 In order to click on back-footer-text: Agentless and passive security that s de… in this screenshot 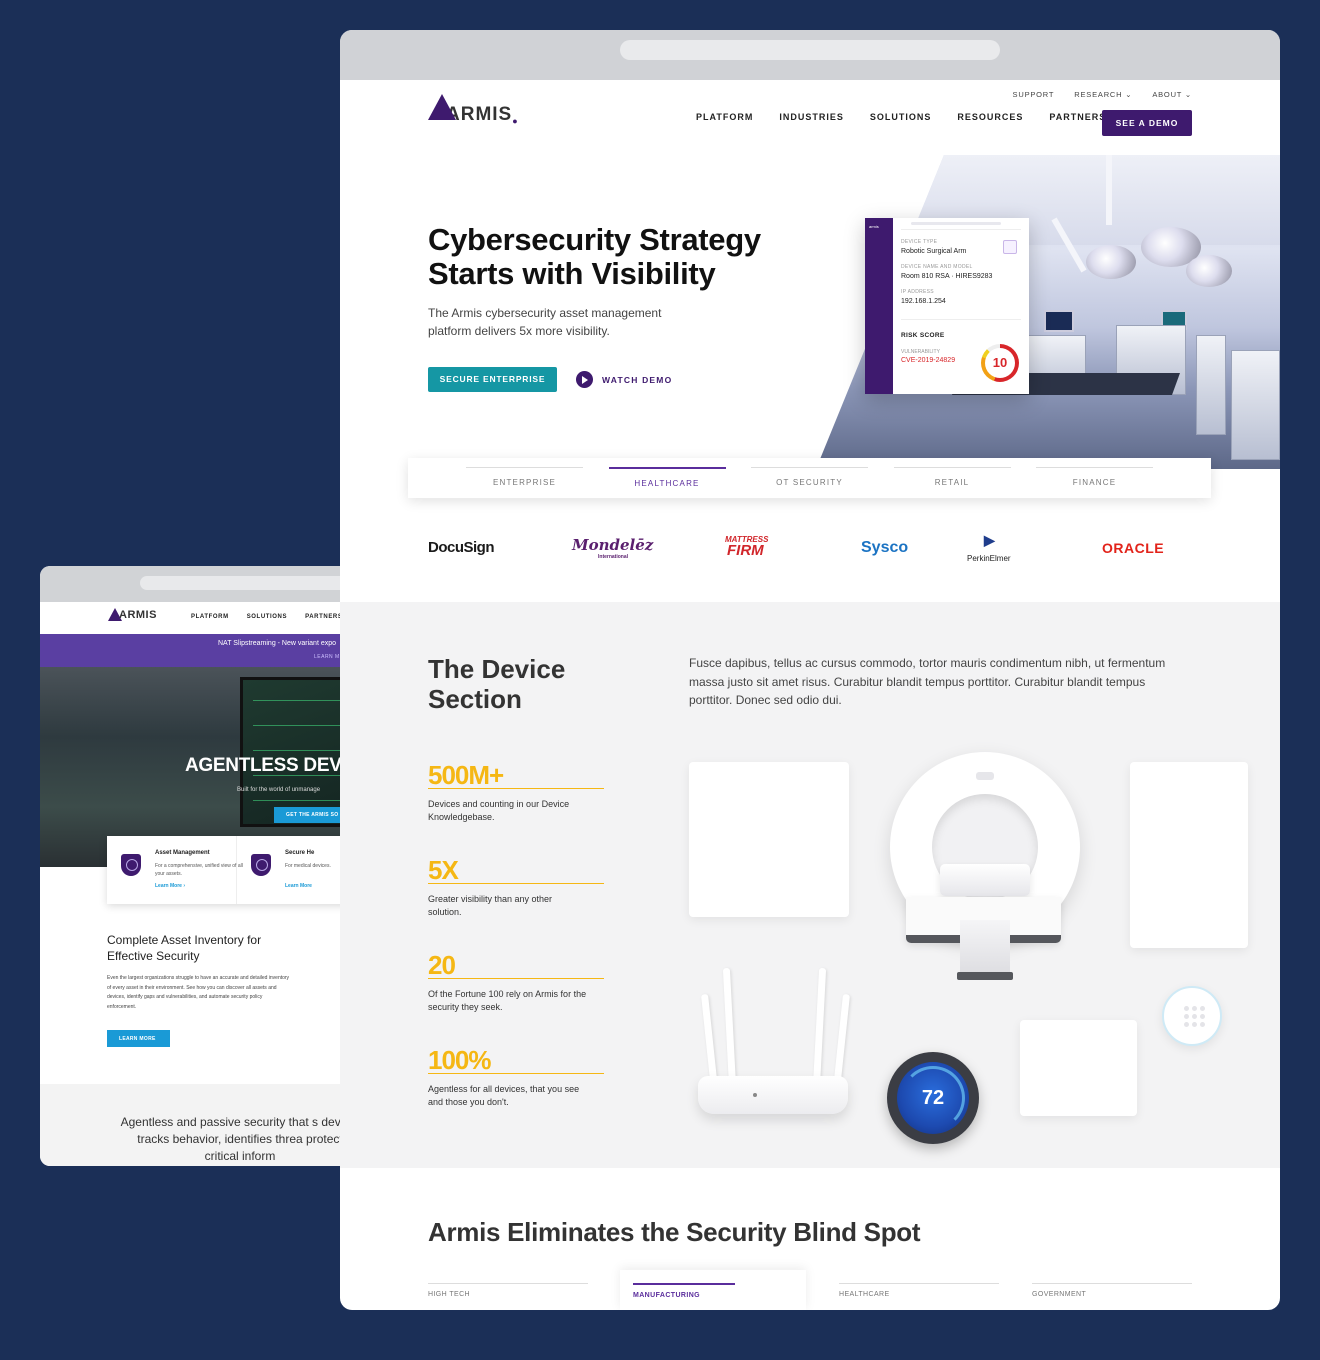, I will do `click(240, 1139)`.